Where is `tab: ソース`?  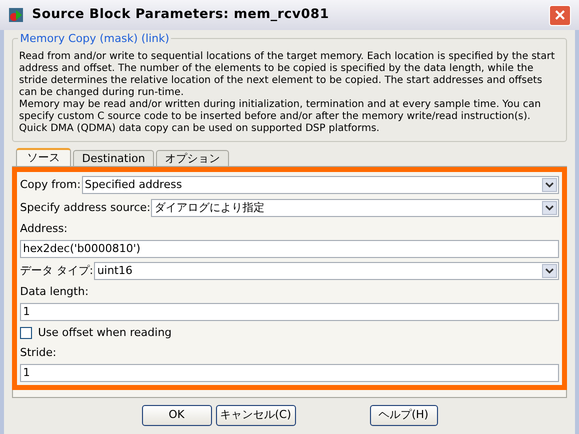 tab: ソース is located at coordinates (43, 157).